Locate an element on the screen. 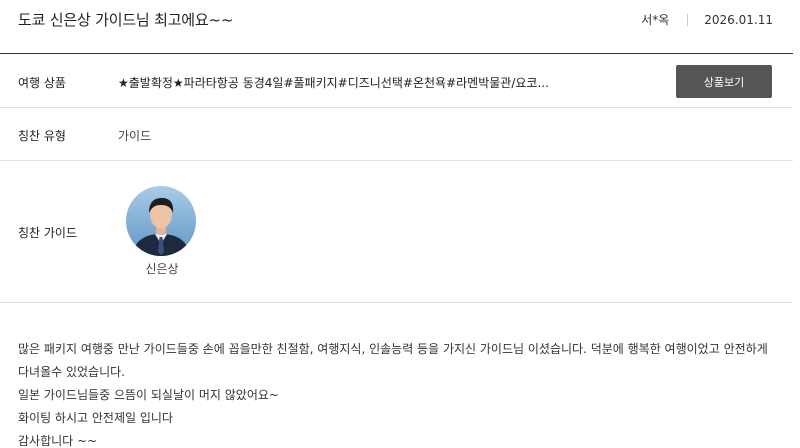 Image resolution: width=800 pixels, height=448 pixels. guide-name: 신은상 is located at coordinates (162, 269).